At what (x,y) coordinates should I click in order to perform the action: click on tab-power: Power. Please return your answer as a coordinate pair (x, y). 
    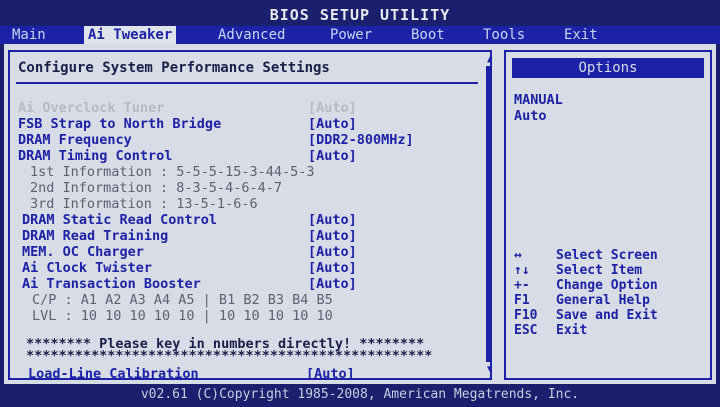
    Looking at the image, I should click on (351, 35).